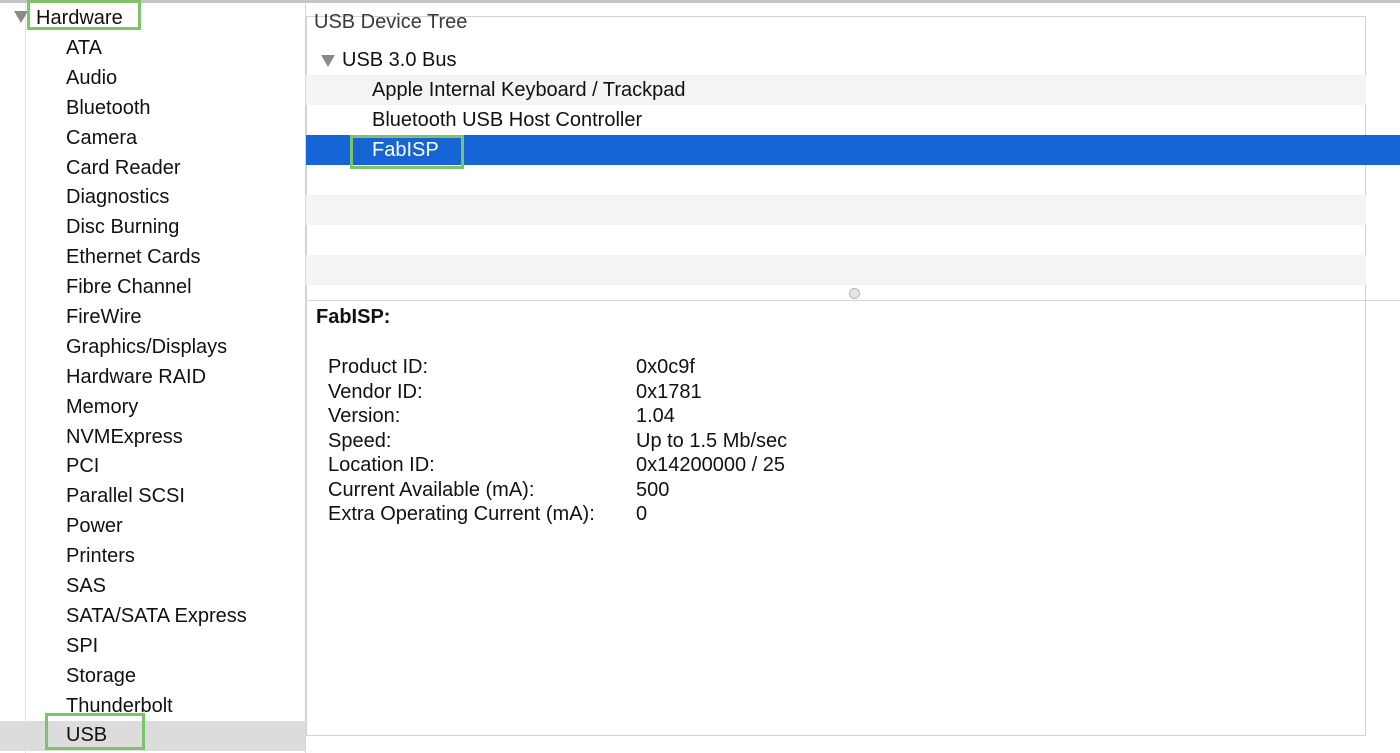 This screenshot has width=1400, height=753. I want to click on sidebar-item-graphics-displays: Graphics/Displays, so click(152, 348).